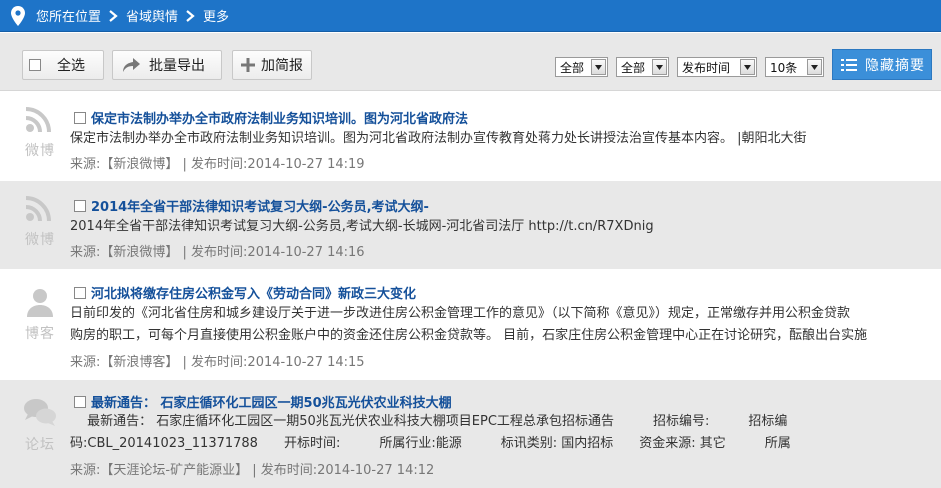 This screenshot has height=488, width=941. I want to click on select-all-button: 全选, so click(63, 65).